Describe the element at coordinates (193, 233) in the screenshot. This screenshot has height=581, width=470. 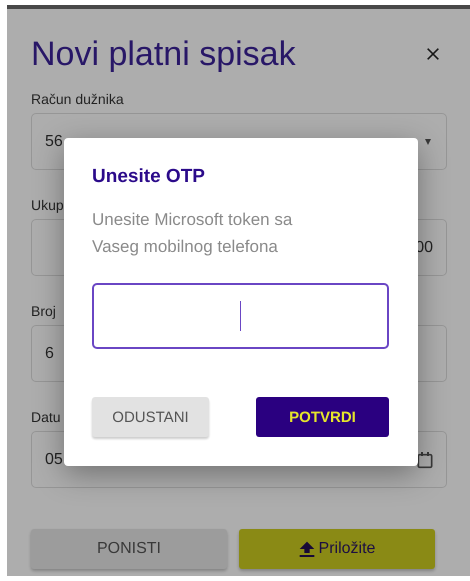
I see `dialog-message: Unesite Microsoft token sa Vaseg mobilnog telefona` at that location.